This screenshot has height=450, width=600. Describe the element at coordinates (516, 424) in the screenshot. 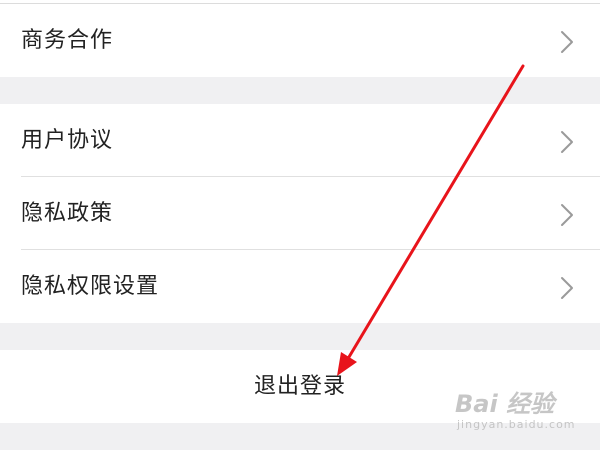

I see `watermark-url-text: jingyan.baidu.com` at that location.